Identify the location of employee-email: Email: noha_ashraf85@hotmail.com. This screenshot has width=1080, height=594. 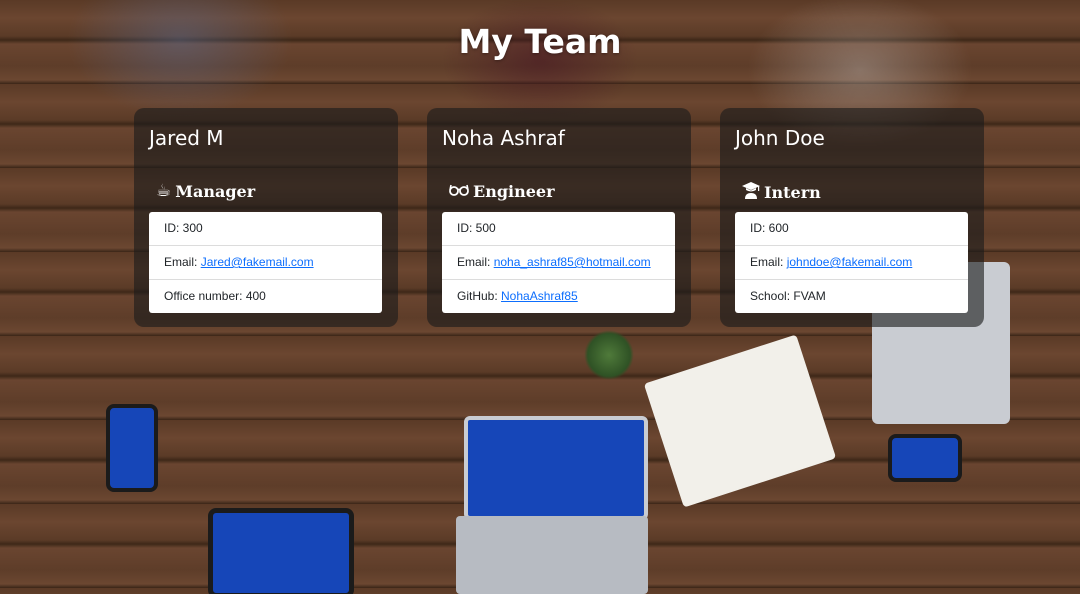
(558, 263).